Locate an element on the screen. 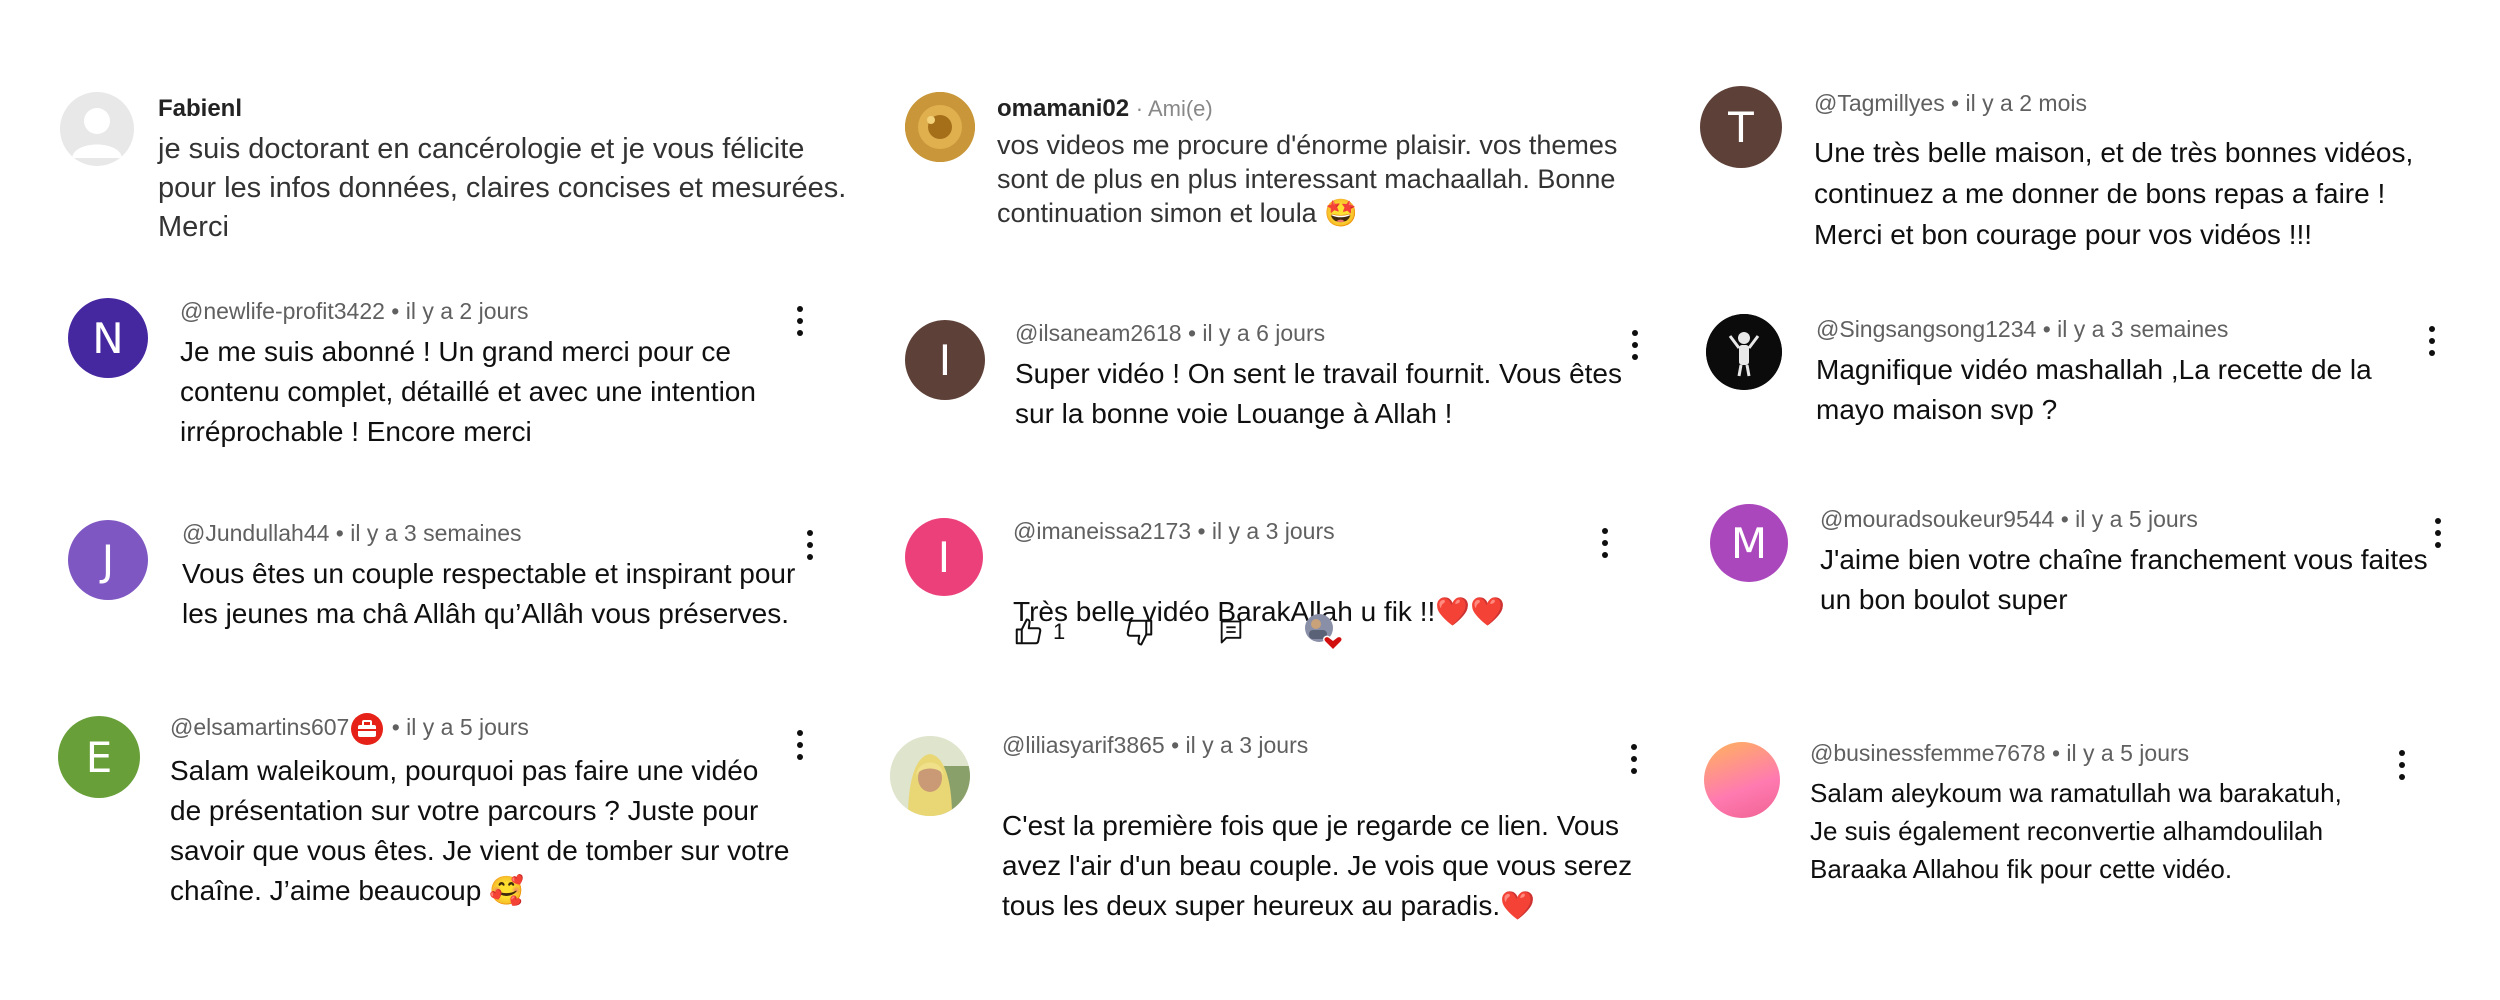 This screenshot has width=2500, height=1000. comment-header: @newlife-profit3422 • il y a 2 jours is located at coordinates (490, 311).